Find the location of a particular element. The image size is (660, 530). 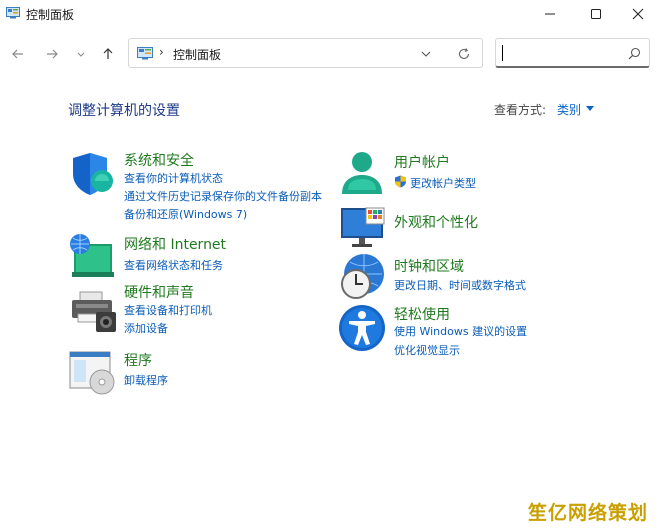

arrow-right-icon is located at coordinates (52, 54).